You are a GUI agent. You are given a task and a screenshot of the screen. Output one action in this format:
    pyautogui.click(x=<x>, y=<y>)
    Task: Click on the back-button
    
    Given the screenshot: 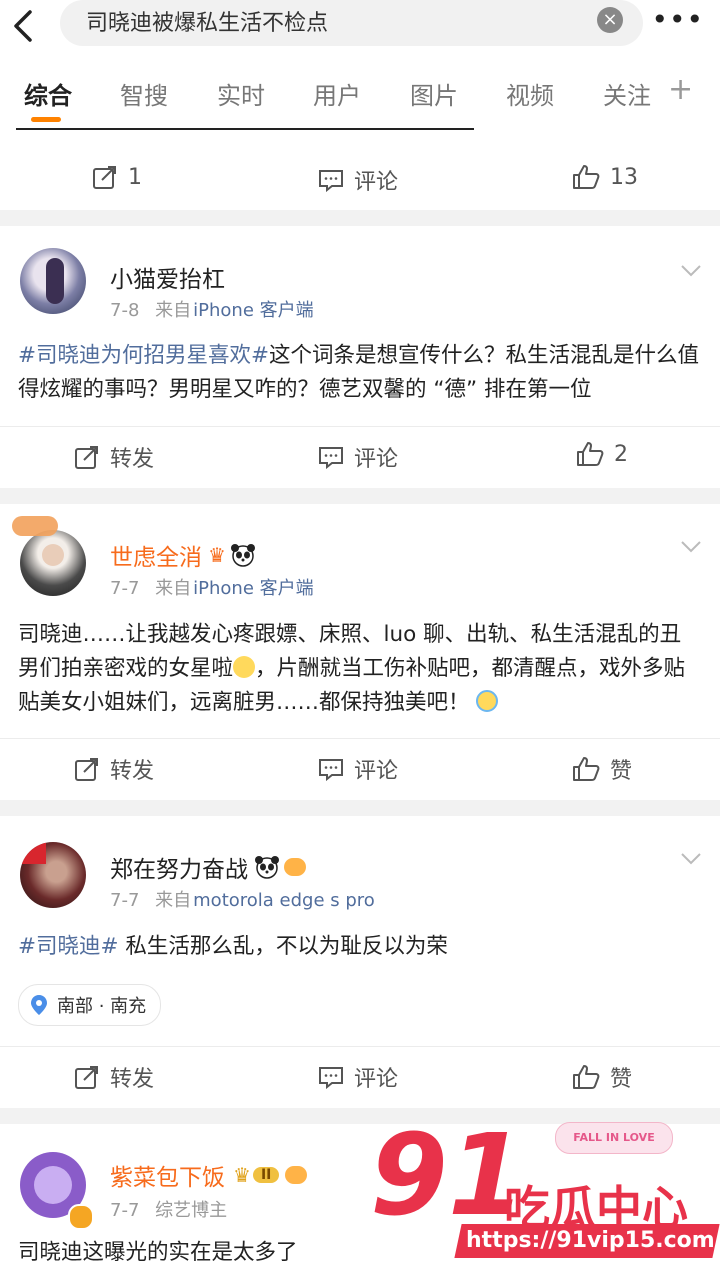 What is the action you would take?
    pyautogui.click(x=25, y=26)
    